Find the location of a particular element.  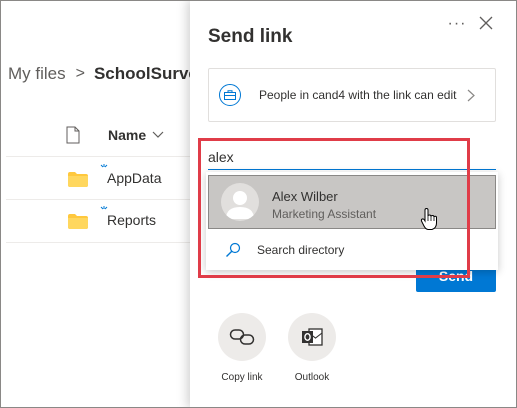

copy-link-button is located at coordinates (242, 337).